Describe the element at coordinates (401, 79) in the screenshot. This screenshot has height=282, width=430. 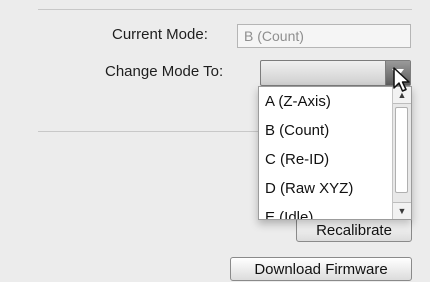
I see `arrow-cursor-icon` at that location.